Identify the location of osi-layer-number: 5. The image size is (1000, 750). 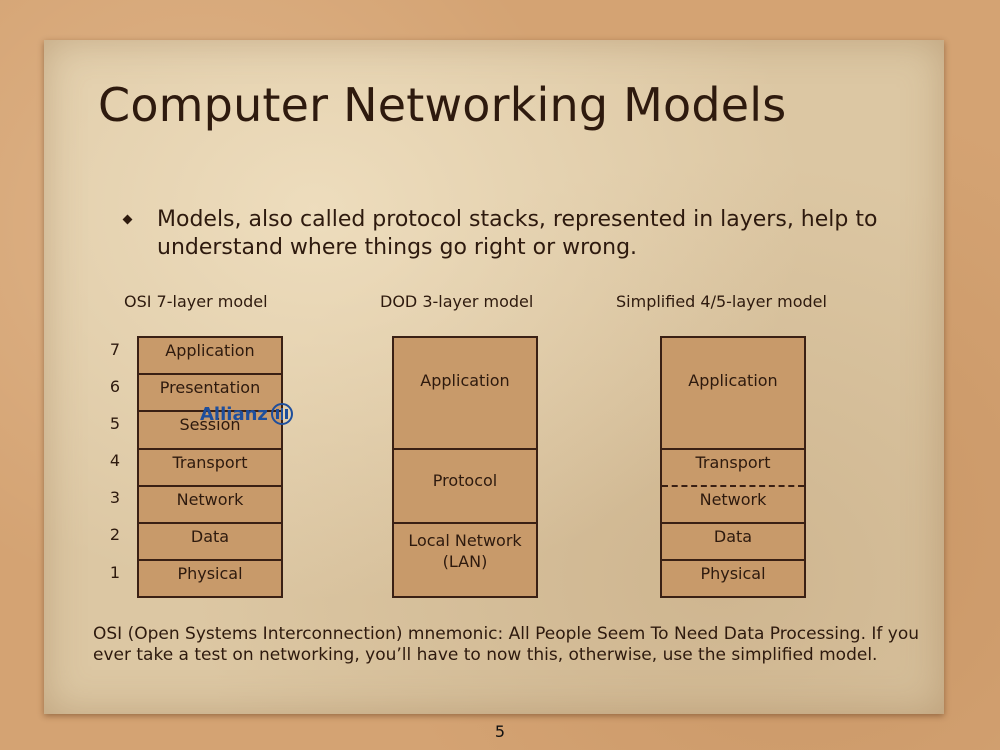
(115, 423).